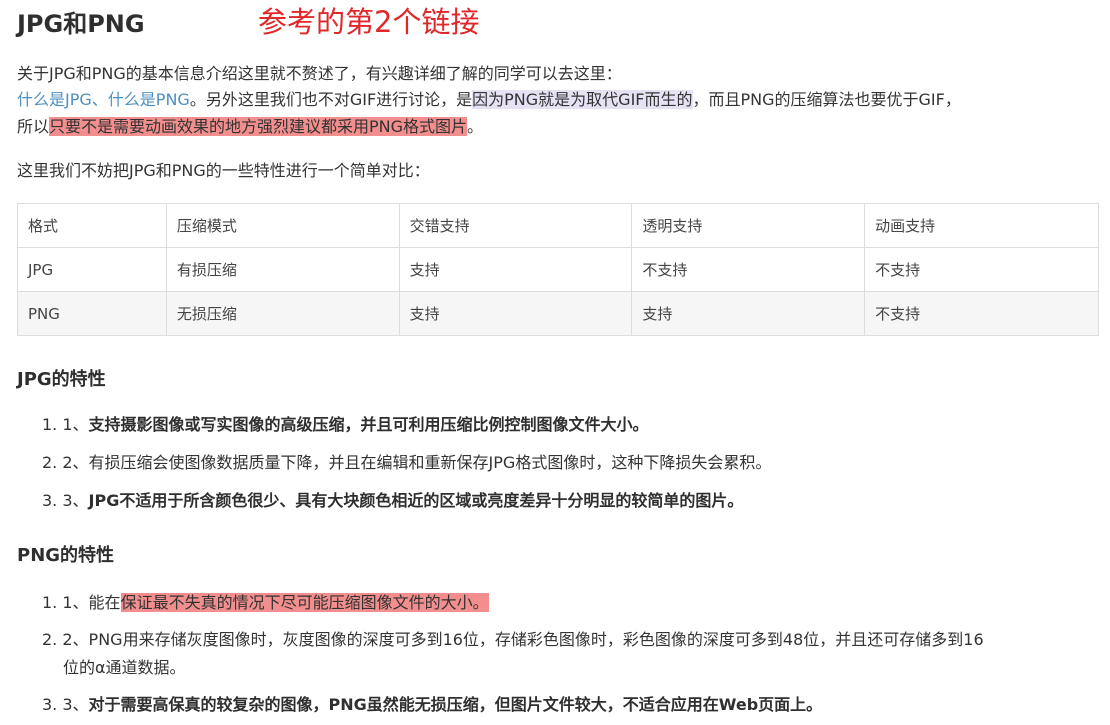  What do you see at coordinates (223, 170) in the screenshot?
I see `compare-intro: 这里我们不妨把JPG和PNG的一些特性进行一个简单对比：` at bounding box center [223, 170].